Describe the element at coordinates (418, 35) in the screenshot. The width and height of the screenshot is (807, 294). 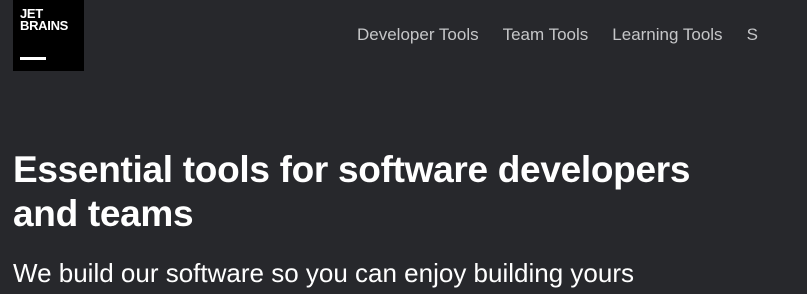
I see `nav-item-developer-tools: Developer Tools` at that location.